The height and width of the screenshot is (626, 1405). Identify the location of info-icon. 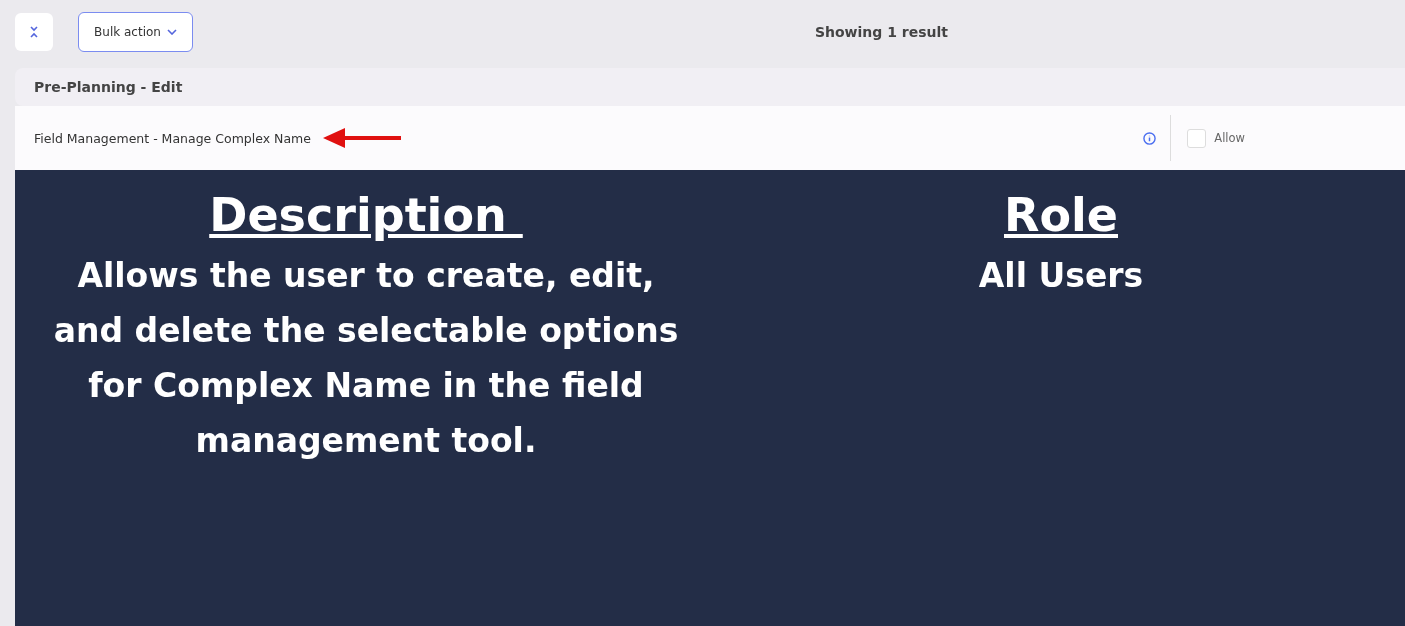
(1150, 138).